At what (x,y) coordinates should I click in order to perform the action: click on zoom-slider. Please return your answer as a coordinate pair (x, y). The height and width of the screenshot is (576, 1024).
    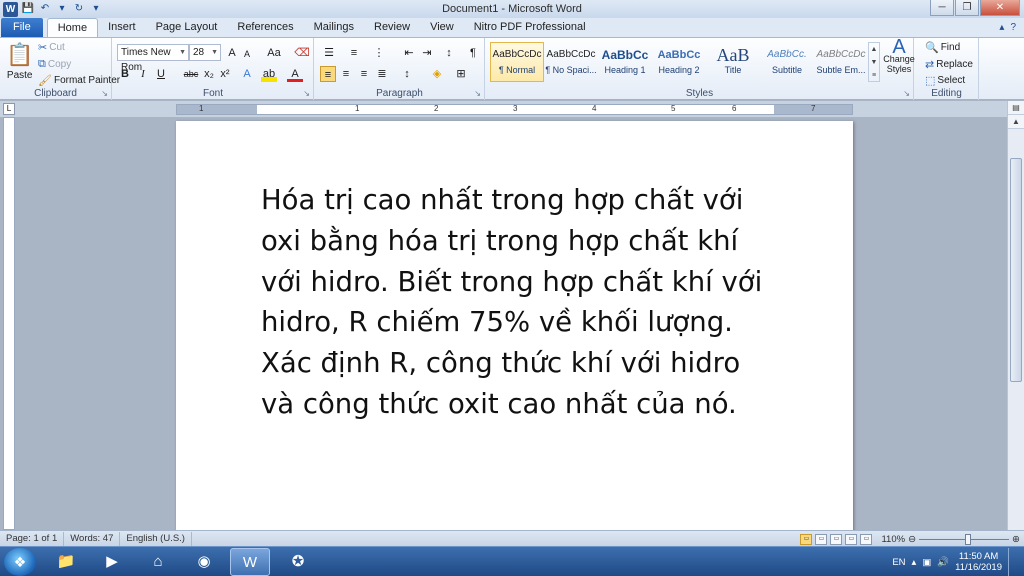
    Looking at the image, I should click on (964, 539).